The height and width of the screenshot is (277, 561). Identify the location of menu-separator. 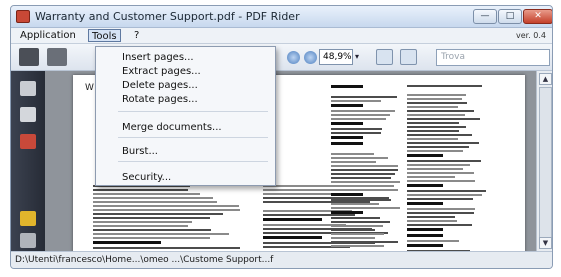
(193, 161).